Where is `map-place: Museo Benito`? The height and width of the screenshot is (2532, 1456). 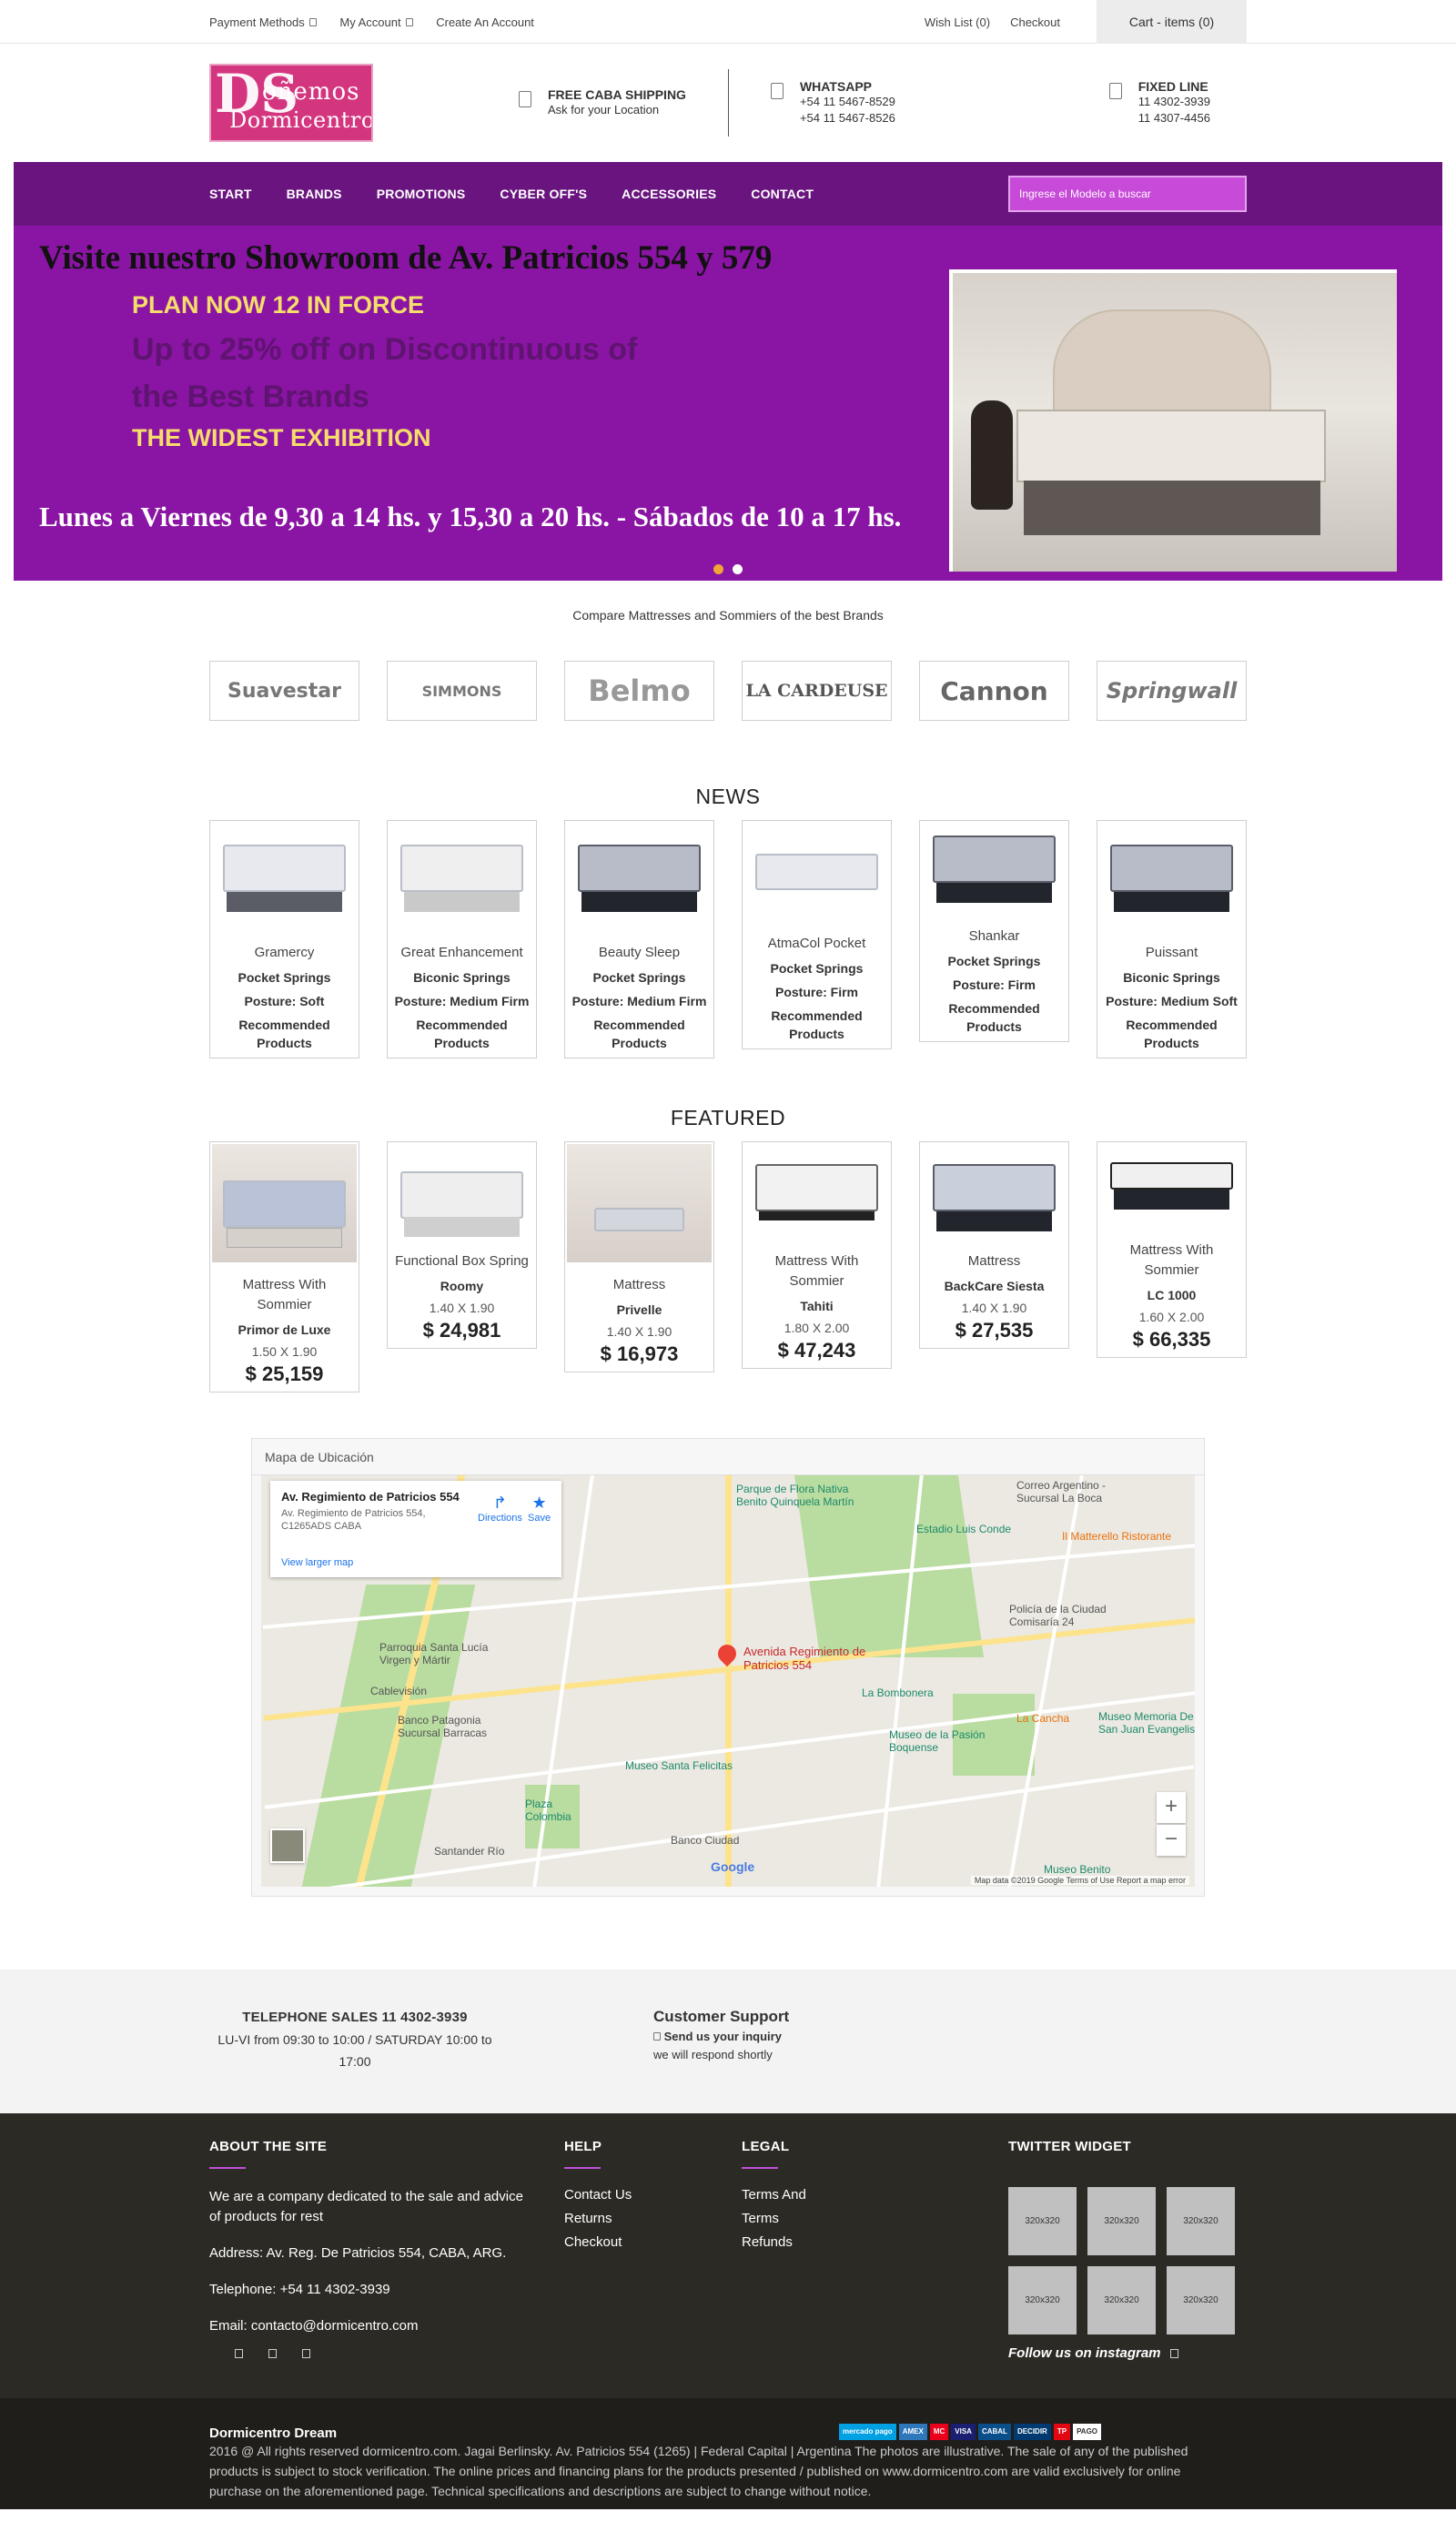 map-place: Museo Benito is located at coordinates (1078, 1869).